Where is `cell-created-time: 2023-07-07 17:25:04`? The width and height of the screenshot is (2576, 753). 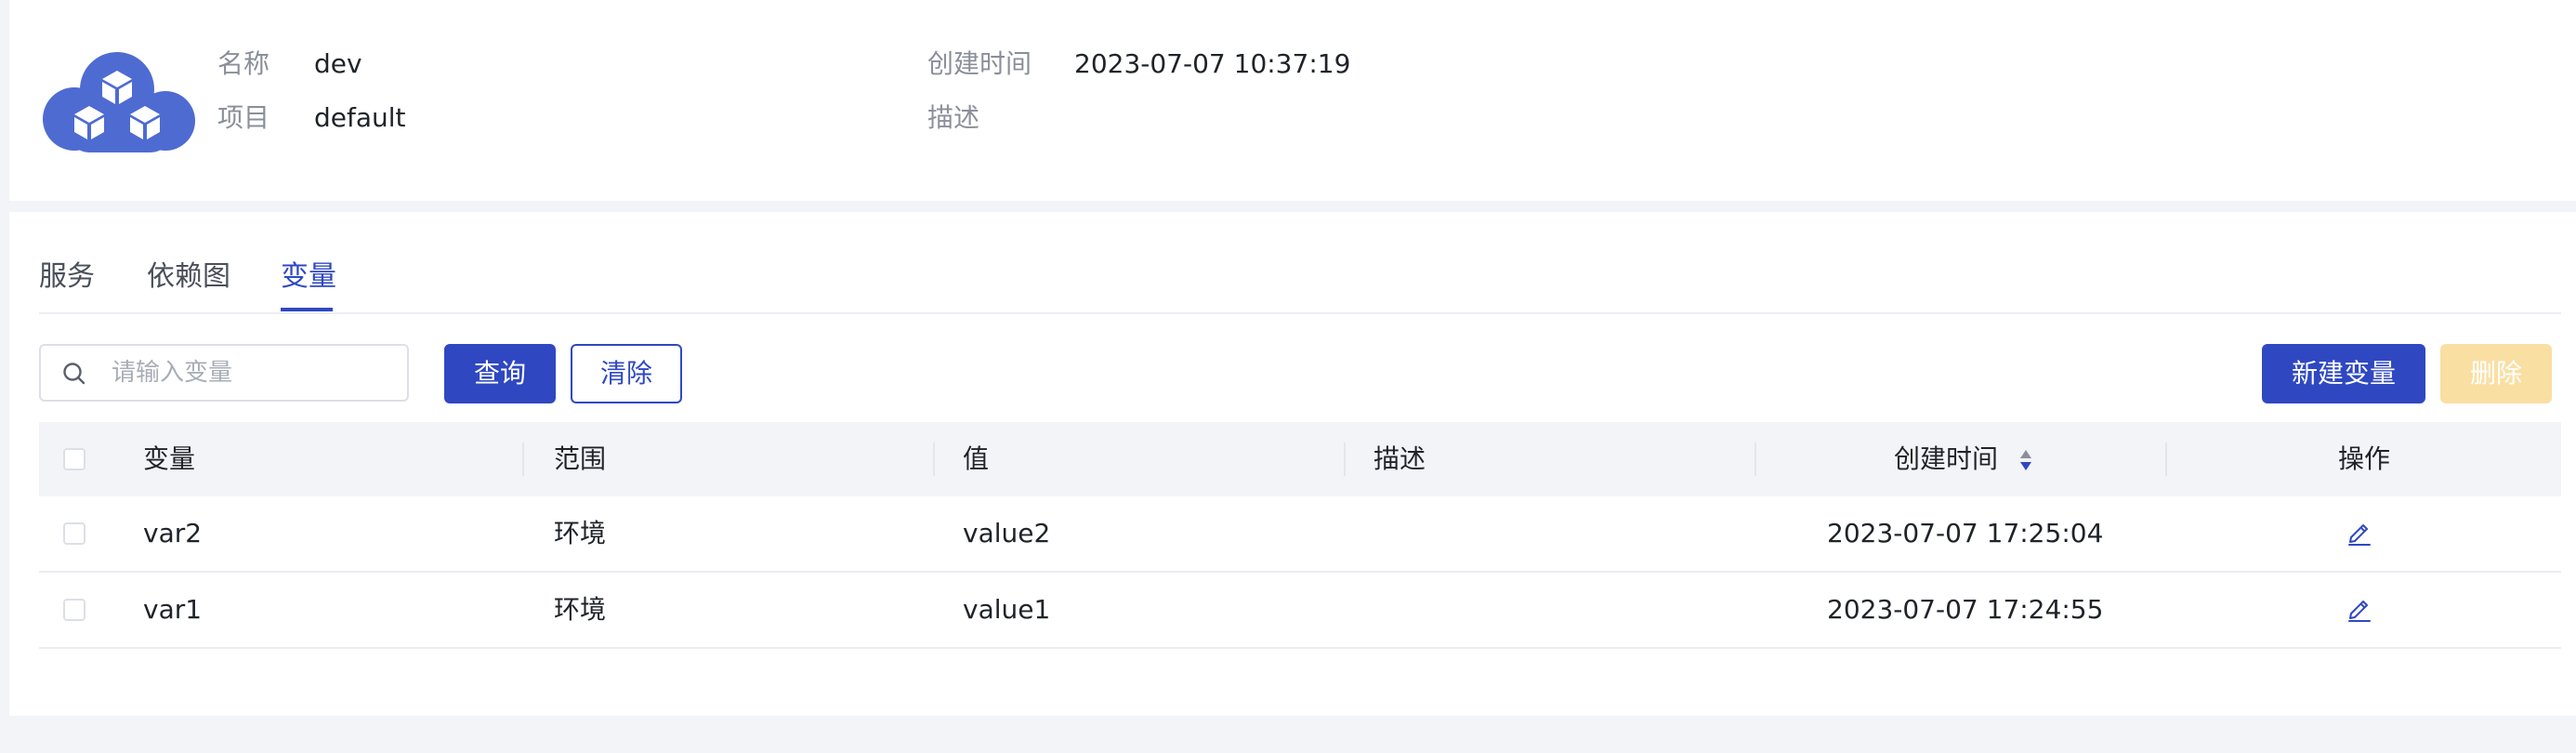 cell-created-time: 2023-07-07 17:25:04 is located at coordinates (1965, 533).